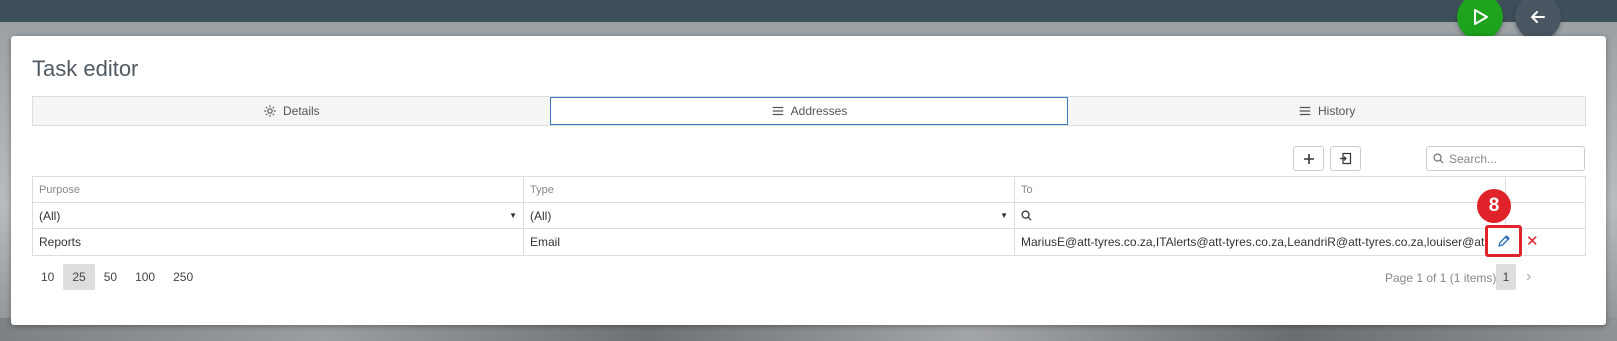  I want to click on cell-type: Email, so click(769, 242).